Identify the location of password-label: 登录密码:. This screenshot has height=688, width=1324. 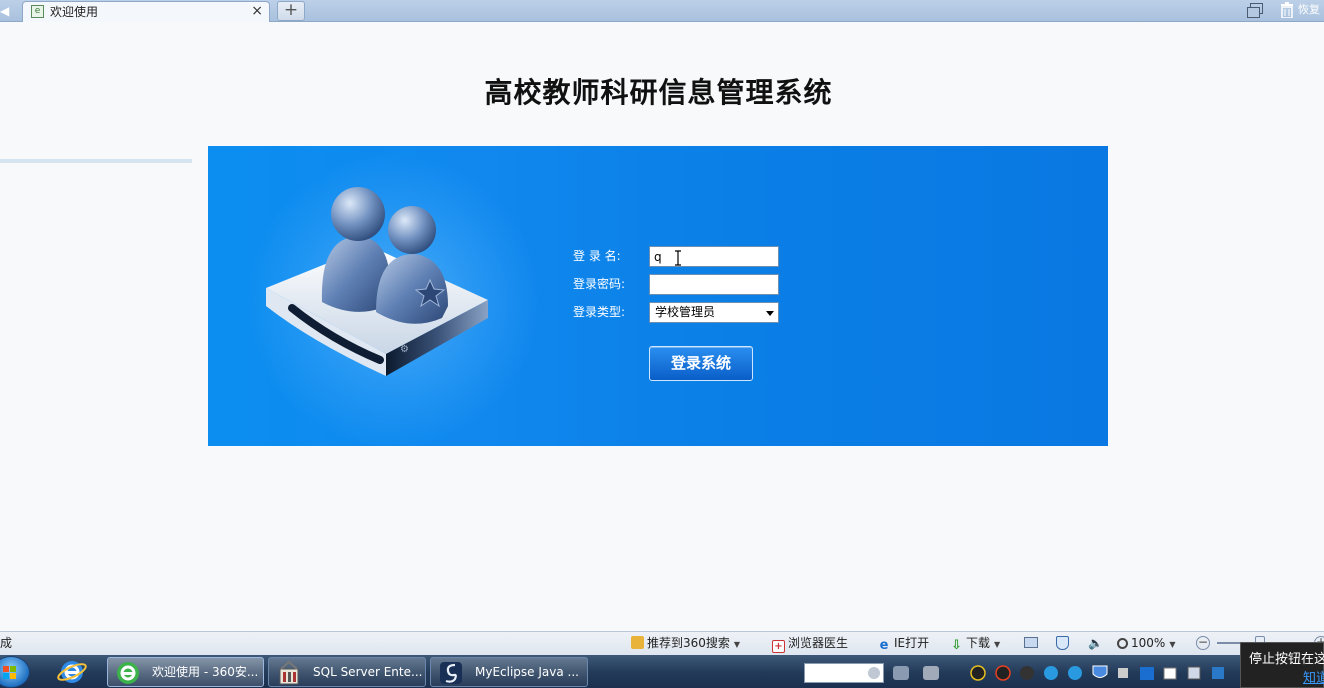
(599, 284).